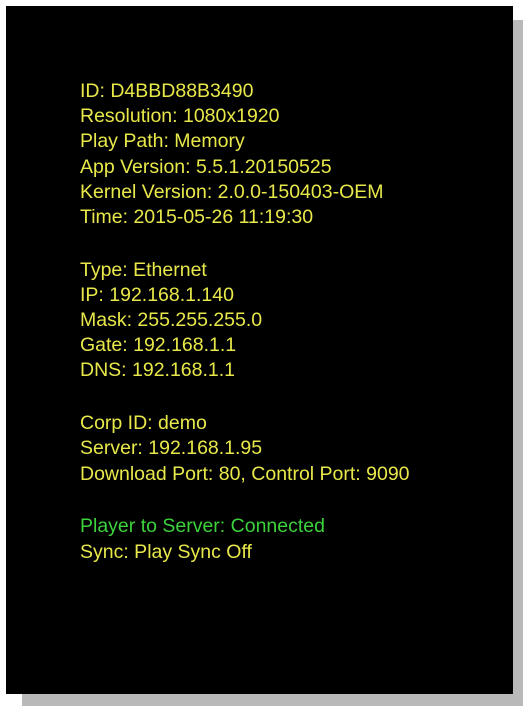 Image resolution: width=523 pixels, height=706 pixels. Describe the element at coordinates (143, 269) in the screenshot. I see `network-type-text: Type: Ethernet` at that location.